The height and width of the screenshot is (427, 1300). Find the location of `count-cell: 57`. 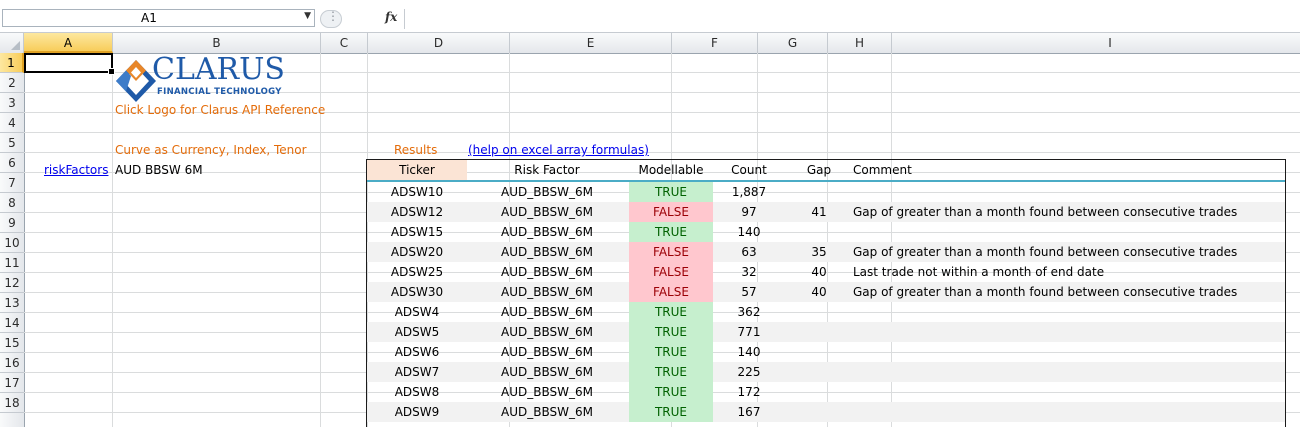

count-cell: 57 is located at coordinates (749, 292).